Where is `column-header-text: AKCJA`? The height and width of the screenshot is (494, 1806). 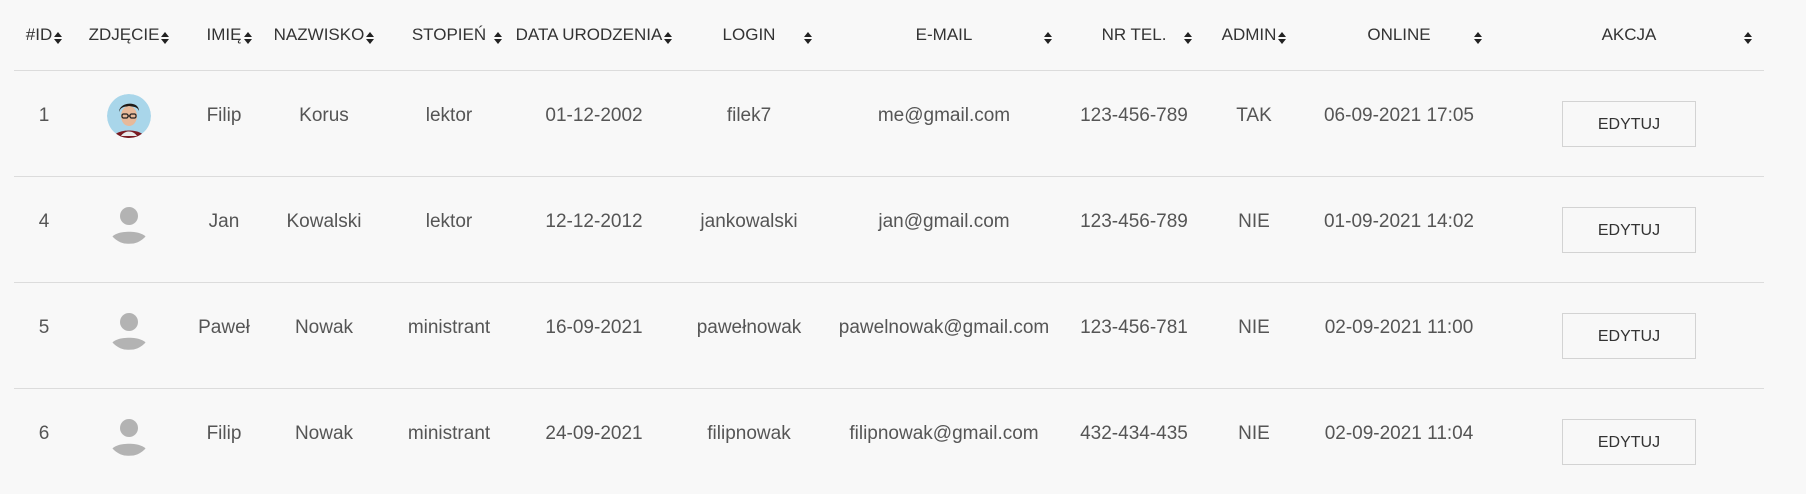
column-header-text: AKCJA is located at coordinates (1629, 35).